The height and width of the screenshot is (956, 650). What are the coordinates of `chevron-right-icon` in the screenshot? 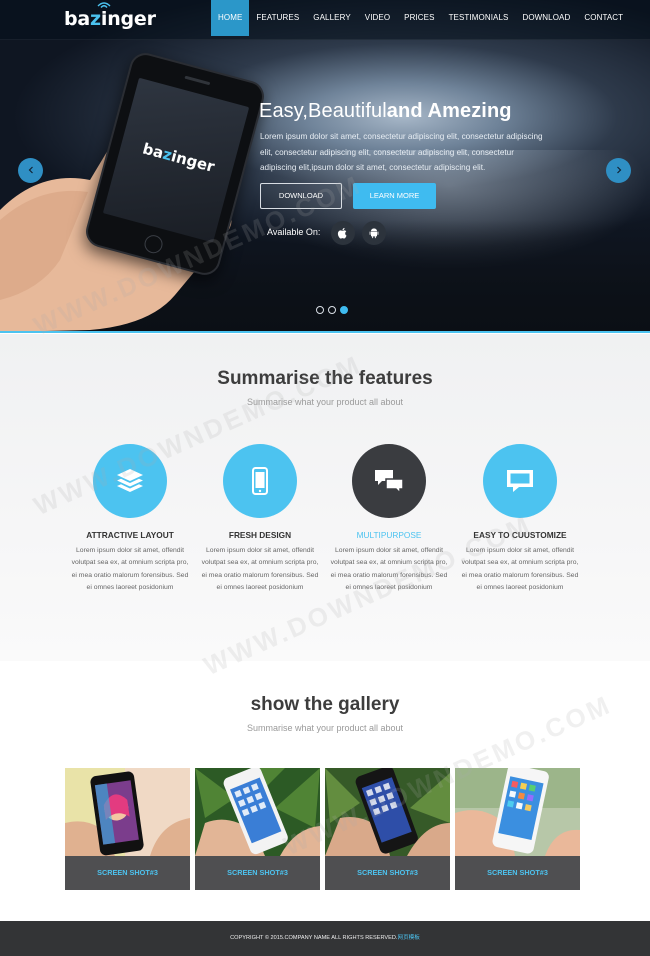 It's located at (618, 170).